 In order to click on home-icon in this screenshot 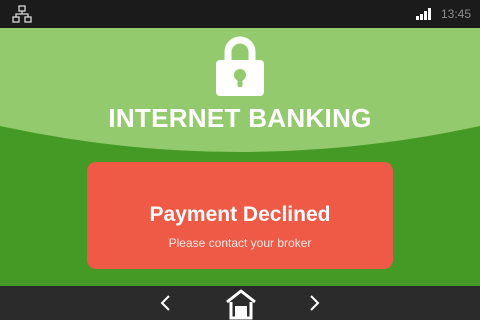, I will do `click(241, 304)`.